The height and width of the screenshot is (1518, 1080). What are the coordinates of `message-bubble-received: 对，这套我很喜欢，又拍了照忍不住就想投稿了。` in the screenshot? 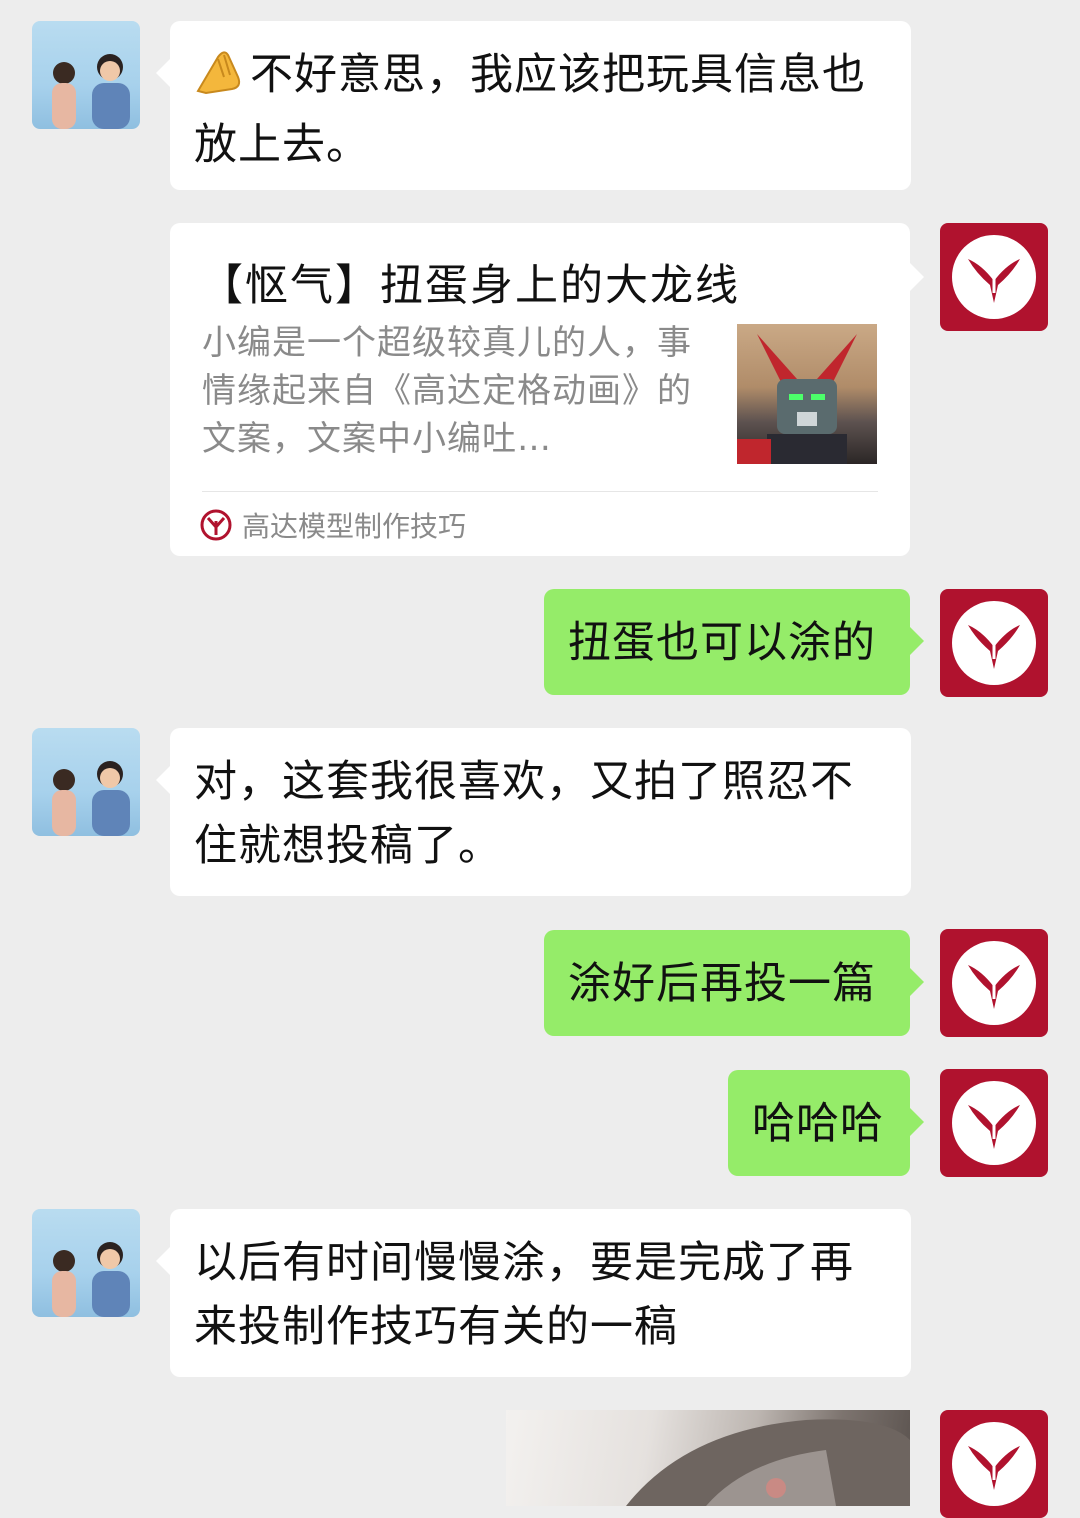 It's located at (533, 812).